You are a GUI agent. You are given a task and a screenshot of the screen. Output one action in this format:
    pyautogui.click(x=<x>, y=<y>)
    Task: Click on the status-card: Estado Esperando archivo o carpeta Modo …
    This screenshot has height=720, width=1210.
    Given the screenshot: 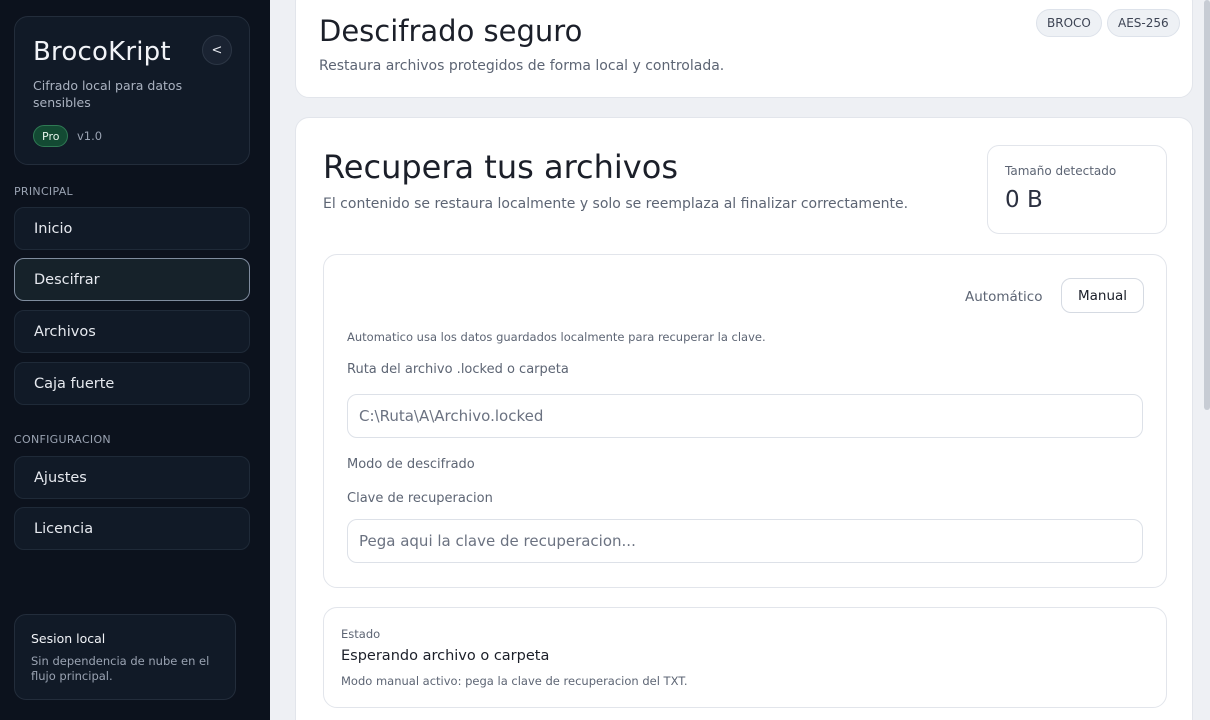 What is the action you would take?
    pyautogui.click(x=745, y=657)
    